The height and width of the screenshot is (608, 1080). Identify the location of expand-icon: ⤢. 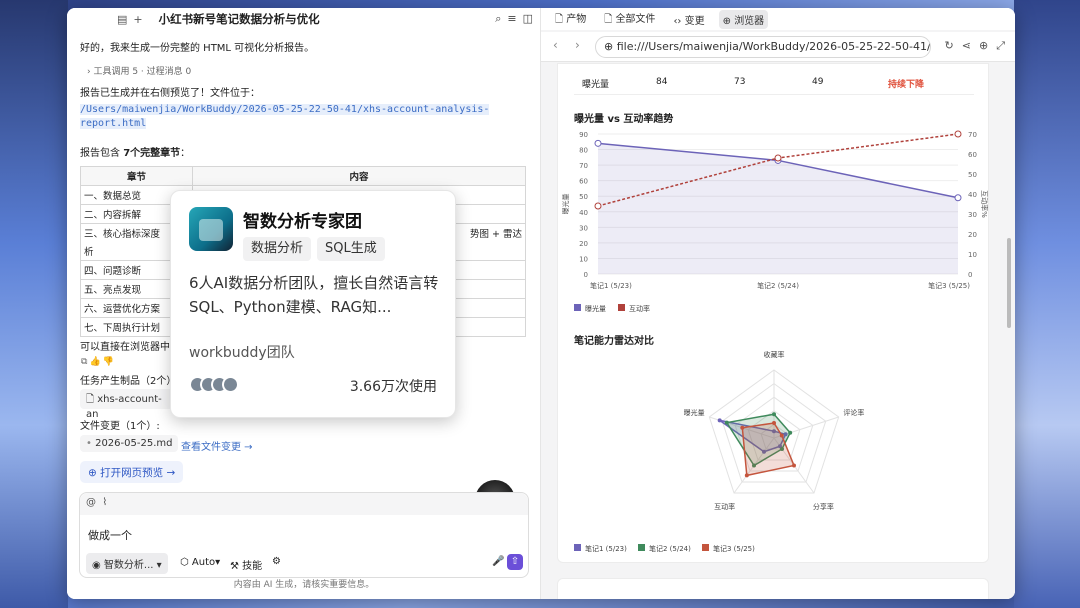
(1000, 46).